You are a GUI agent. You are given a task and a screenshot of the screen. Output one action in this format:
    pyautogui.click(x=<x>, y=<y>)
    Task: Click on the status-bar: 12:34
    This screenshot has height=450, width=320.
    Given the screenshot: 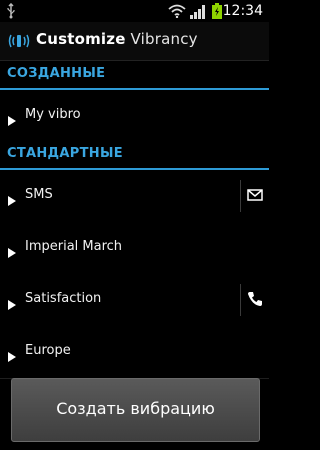 What is the action you would take?
    pyautogui.click(x=134, y=11)
    